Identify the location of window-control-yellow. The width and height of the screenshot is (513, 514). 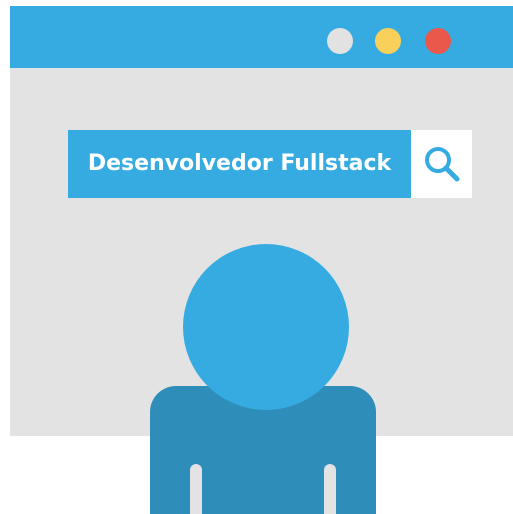
(388, 41).